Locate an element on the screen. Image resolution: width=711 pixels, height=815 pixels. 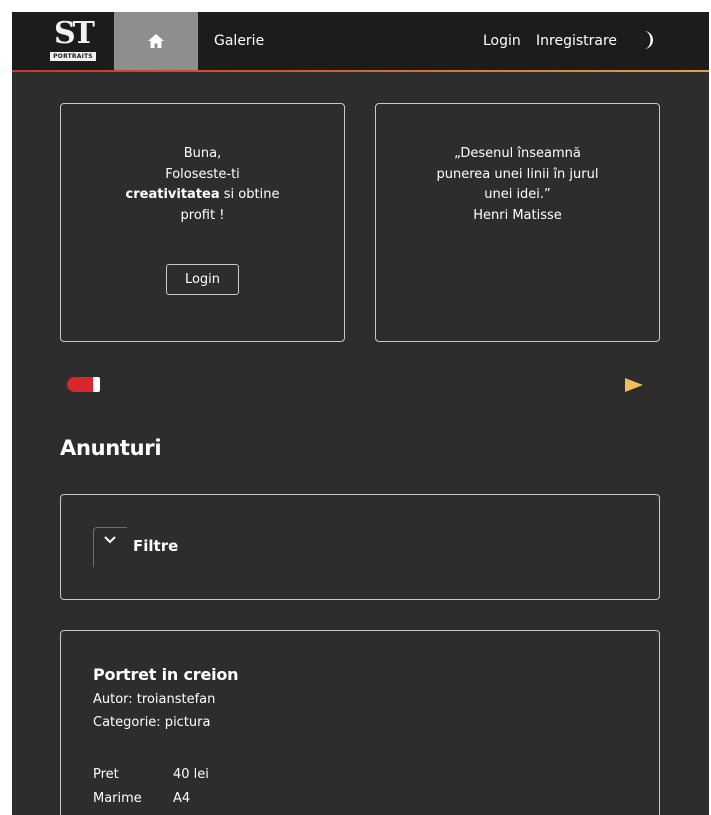
quote-line-3: unei idei.” is located at coordinates (517, 194).